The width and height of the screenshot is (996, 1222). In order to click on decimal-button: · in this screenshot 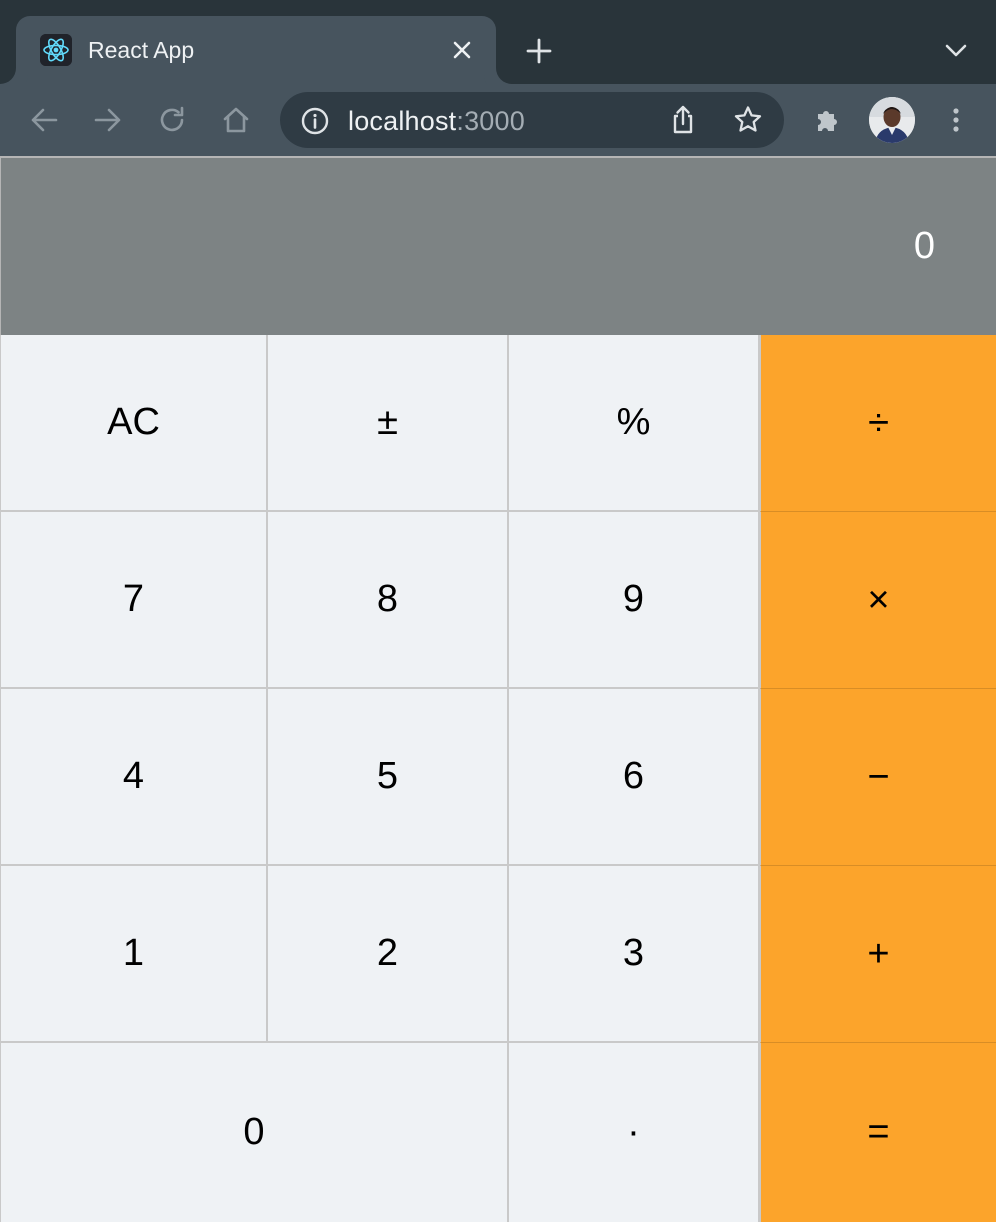, I will do `click(634, 1132)`.